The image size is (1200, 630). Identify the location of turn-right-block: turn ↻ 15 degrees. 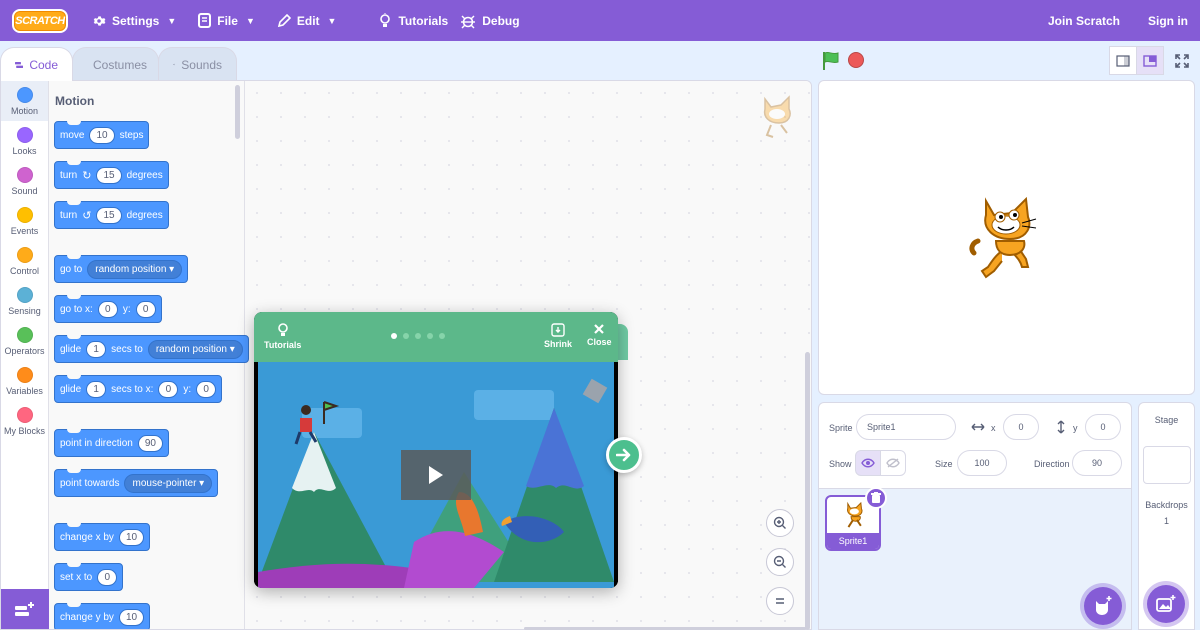
(111, 175).